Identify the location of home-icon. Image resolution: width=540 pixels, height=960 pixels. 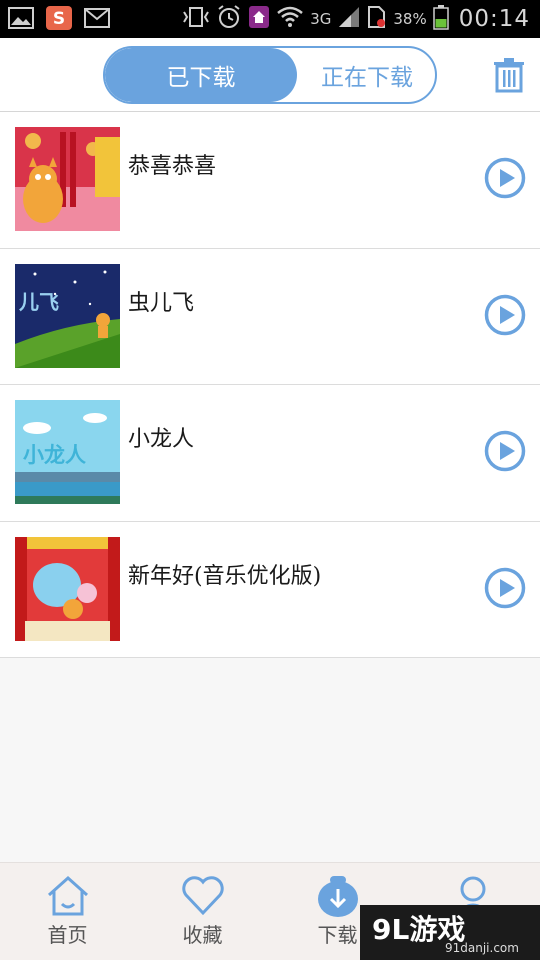
(68, 896).